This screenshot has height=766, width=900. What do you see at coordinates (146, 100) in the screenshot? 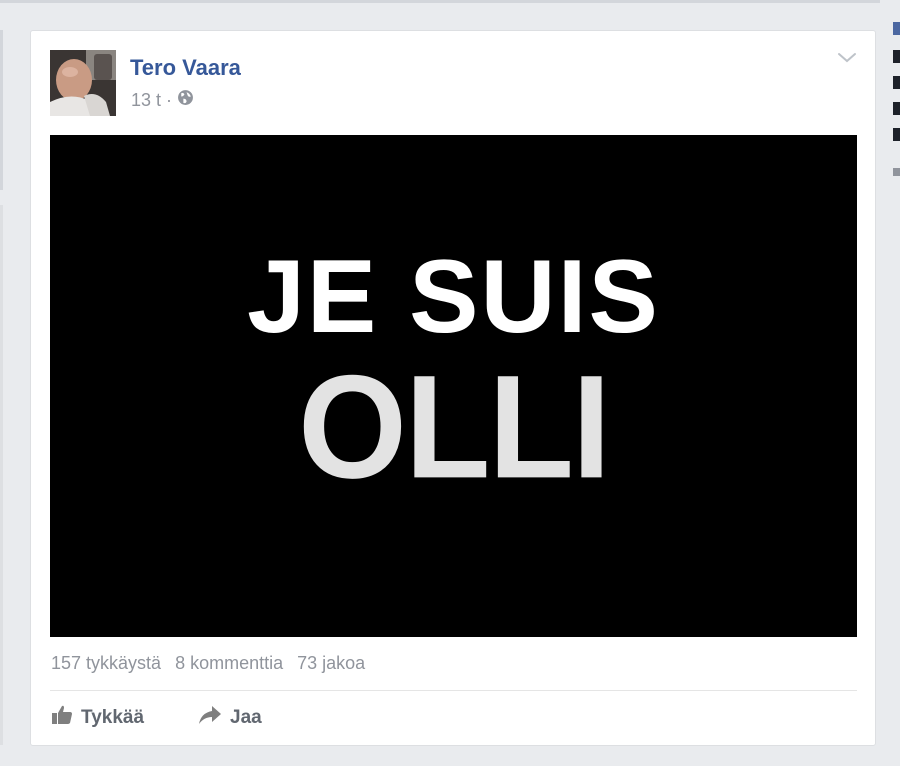
I see `post-timestamp-link: 13 t` at bounding box center [146, 100].